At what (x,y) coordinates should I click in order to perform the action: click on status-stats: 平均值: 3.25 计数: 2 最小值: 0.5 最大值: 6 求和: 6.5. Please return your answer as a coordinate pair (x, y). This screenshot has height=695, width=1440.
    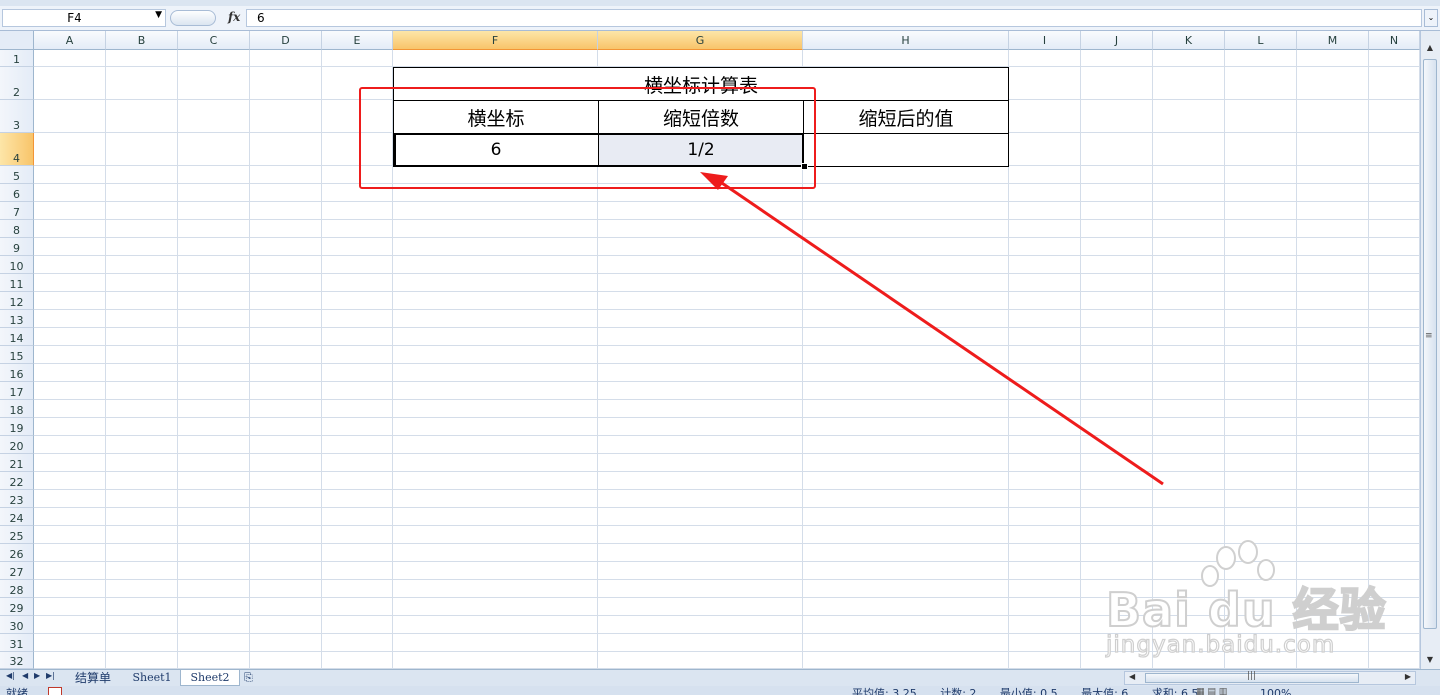
    Looking at the image, I should click on (1035, 690).